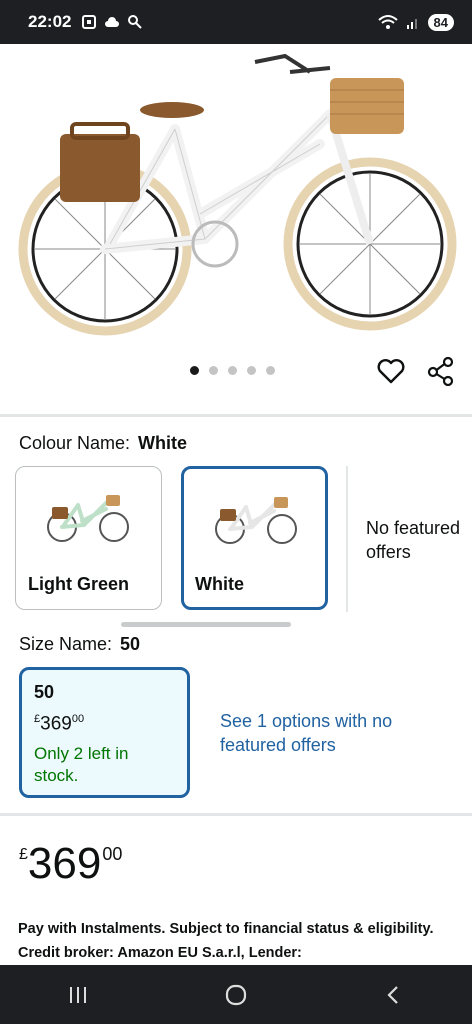 The width and height of the screenshot is (472, 1024). What do you see at coordinates (50, 21) in the screenshot?
I see `clock: 22:02` at bounding box center [50, 21].